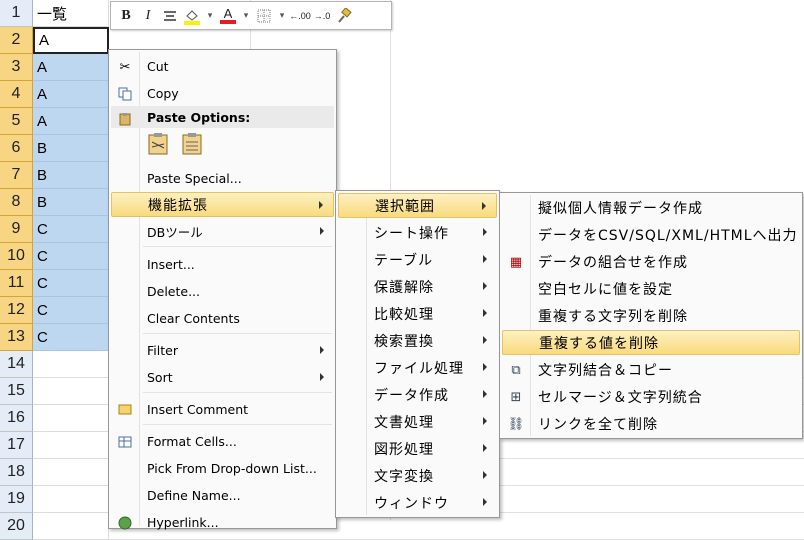 The height and width of the screenshot is (540, 804). Describe the element at coordinates (71, 67) in the screenshot. I see `cell-a3: A` at that location.